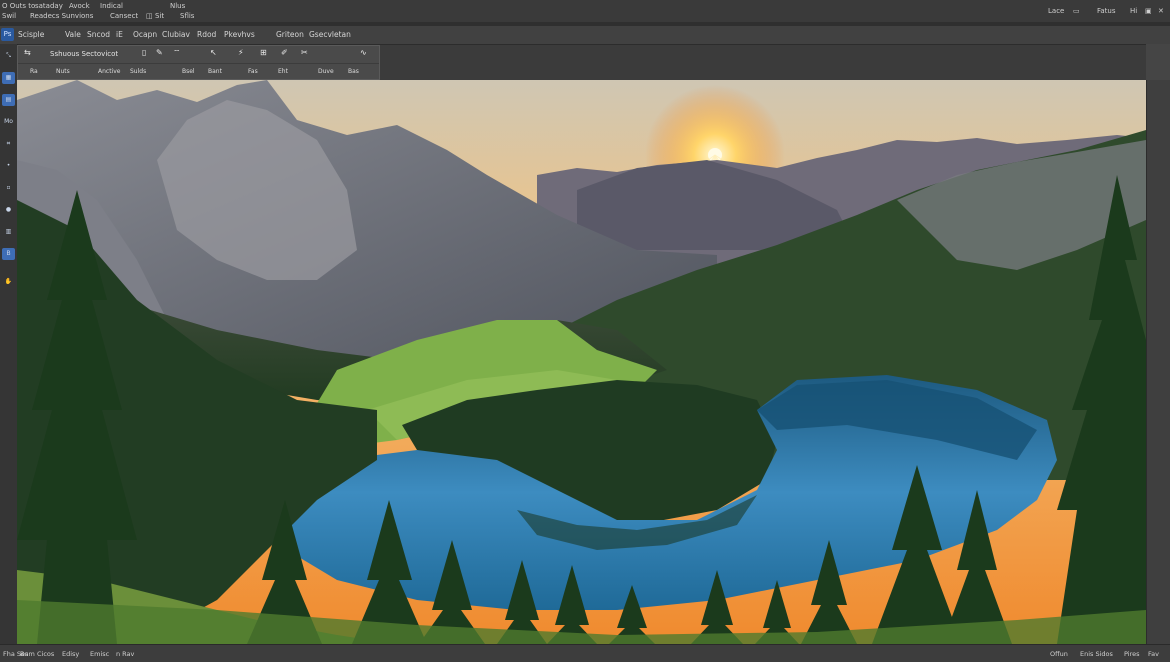  What do you see at coordinates (213, 52) in the screenshot?
I see `arrow-icon: ↖` at bounding box center [213, 52].